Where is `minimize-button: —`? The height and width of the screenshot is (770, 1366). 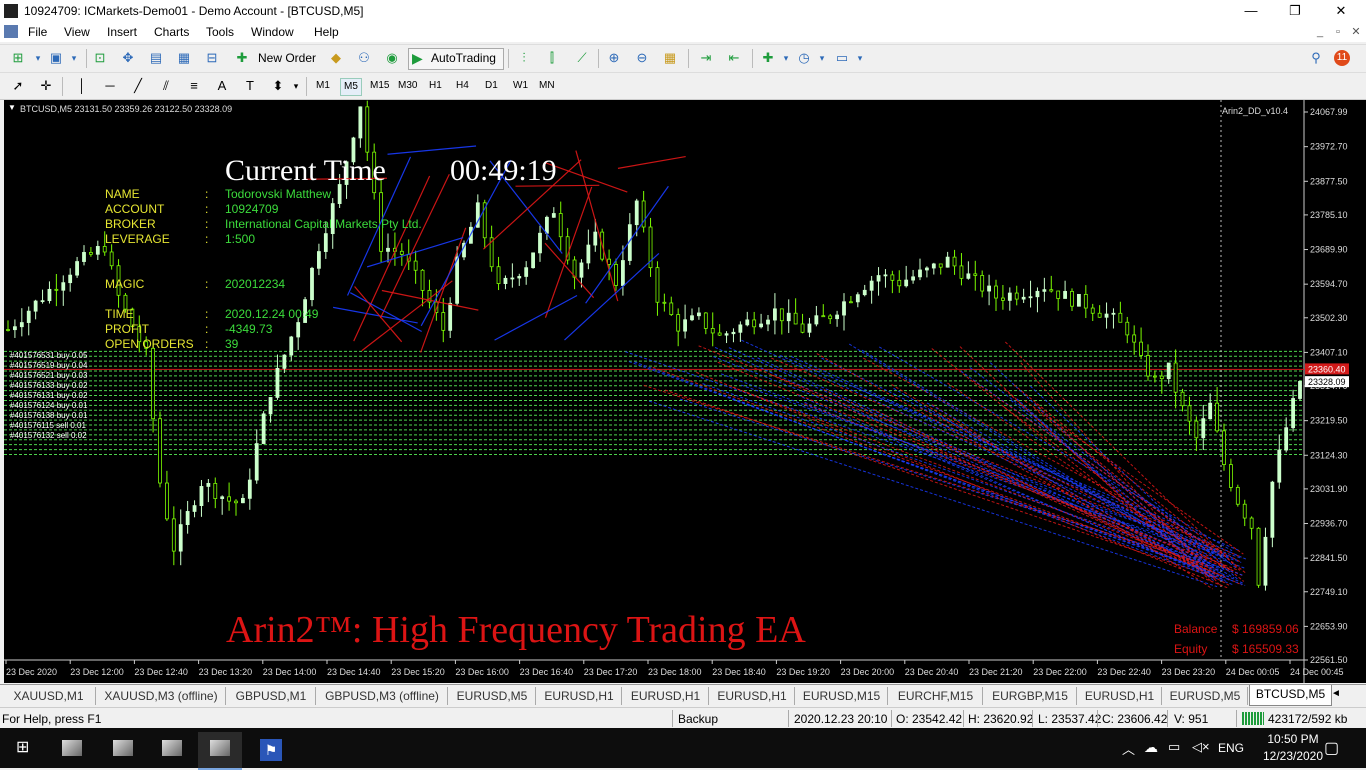
minimize-button: — is located at coordinates (1251, 11).